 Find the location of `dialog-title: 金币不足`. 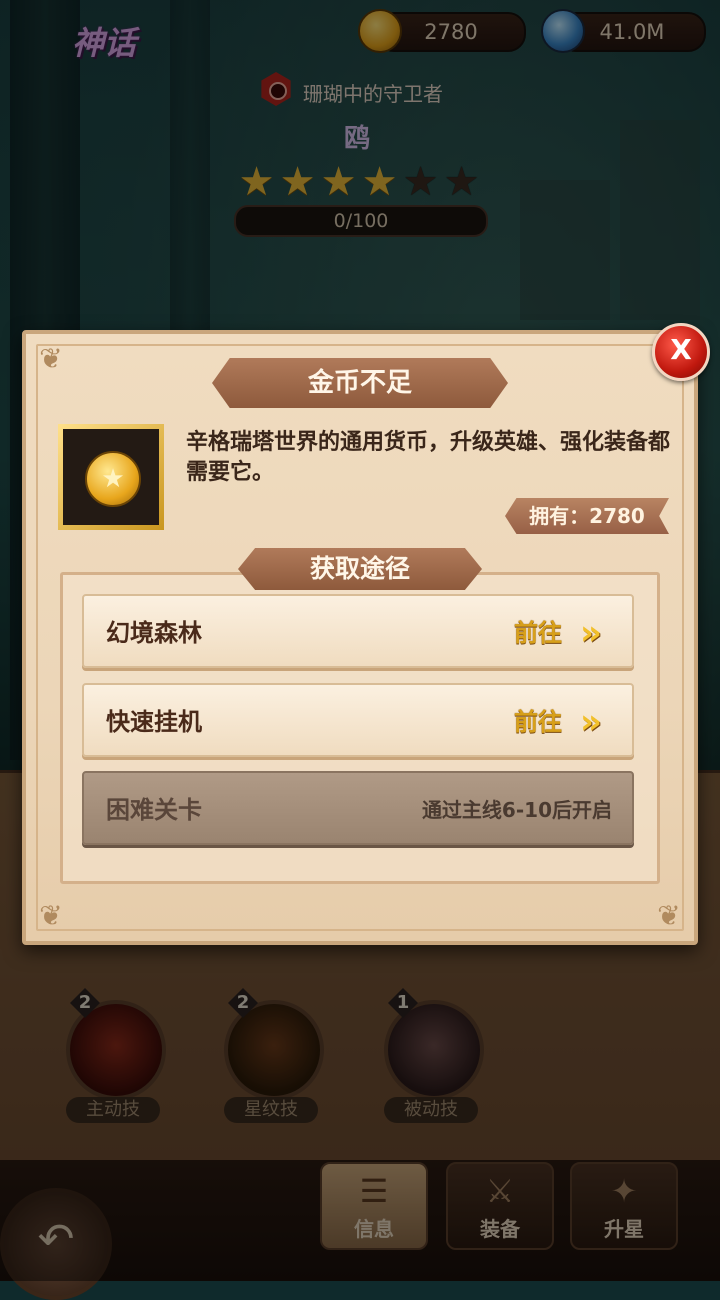

dialog-title: 金币不足 is located at coordinates (360, 383).